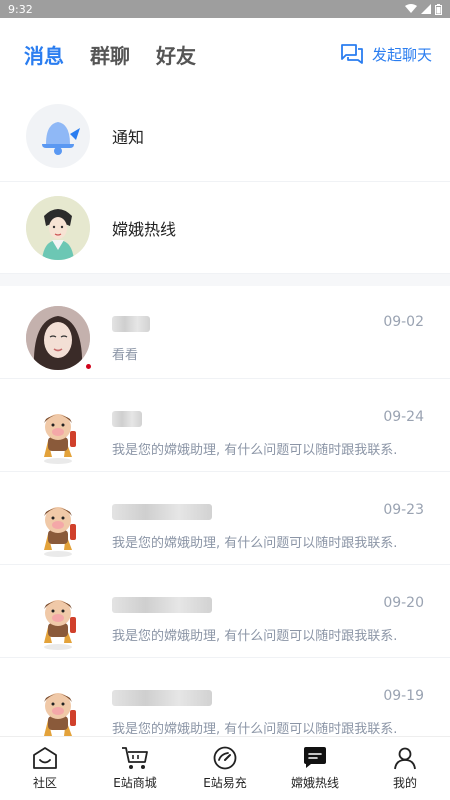  I want to click on bottom-nav: 社区 E站商城 E站易充 嫦娥热线 我的, so click(225, 768).